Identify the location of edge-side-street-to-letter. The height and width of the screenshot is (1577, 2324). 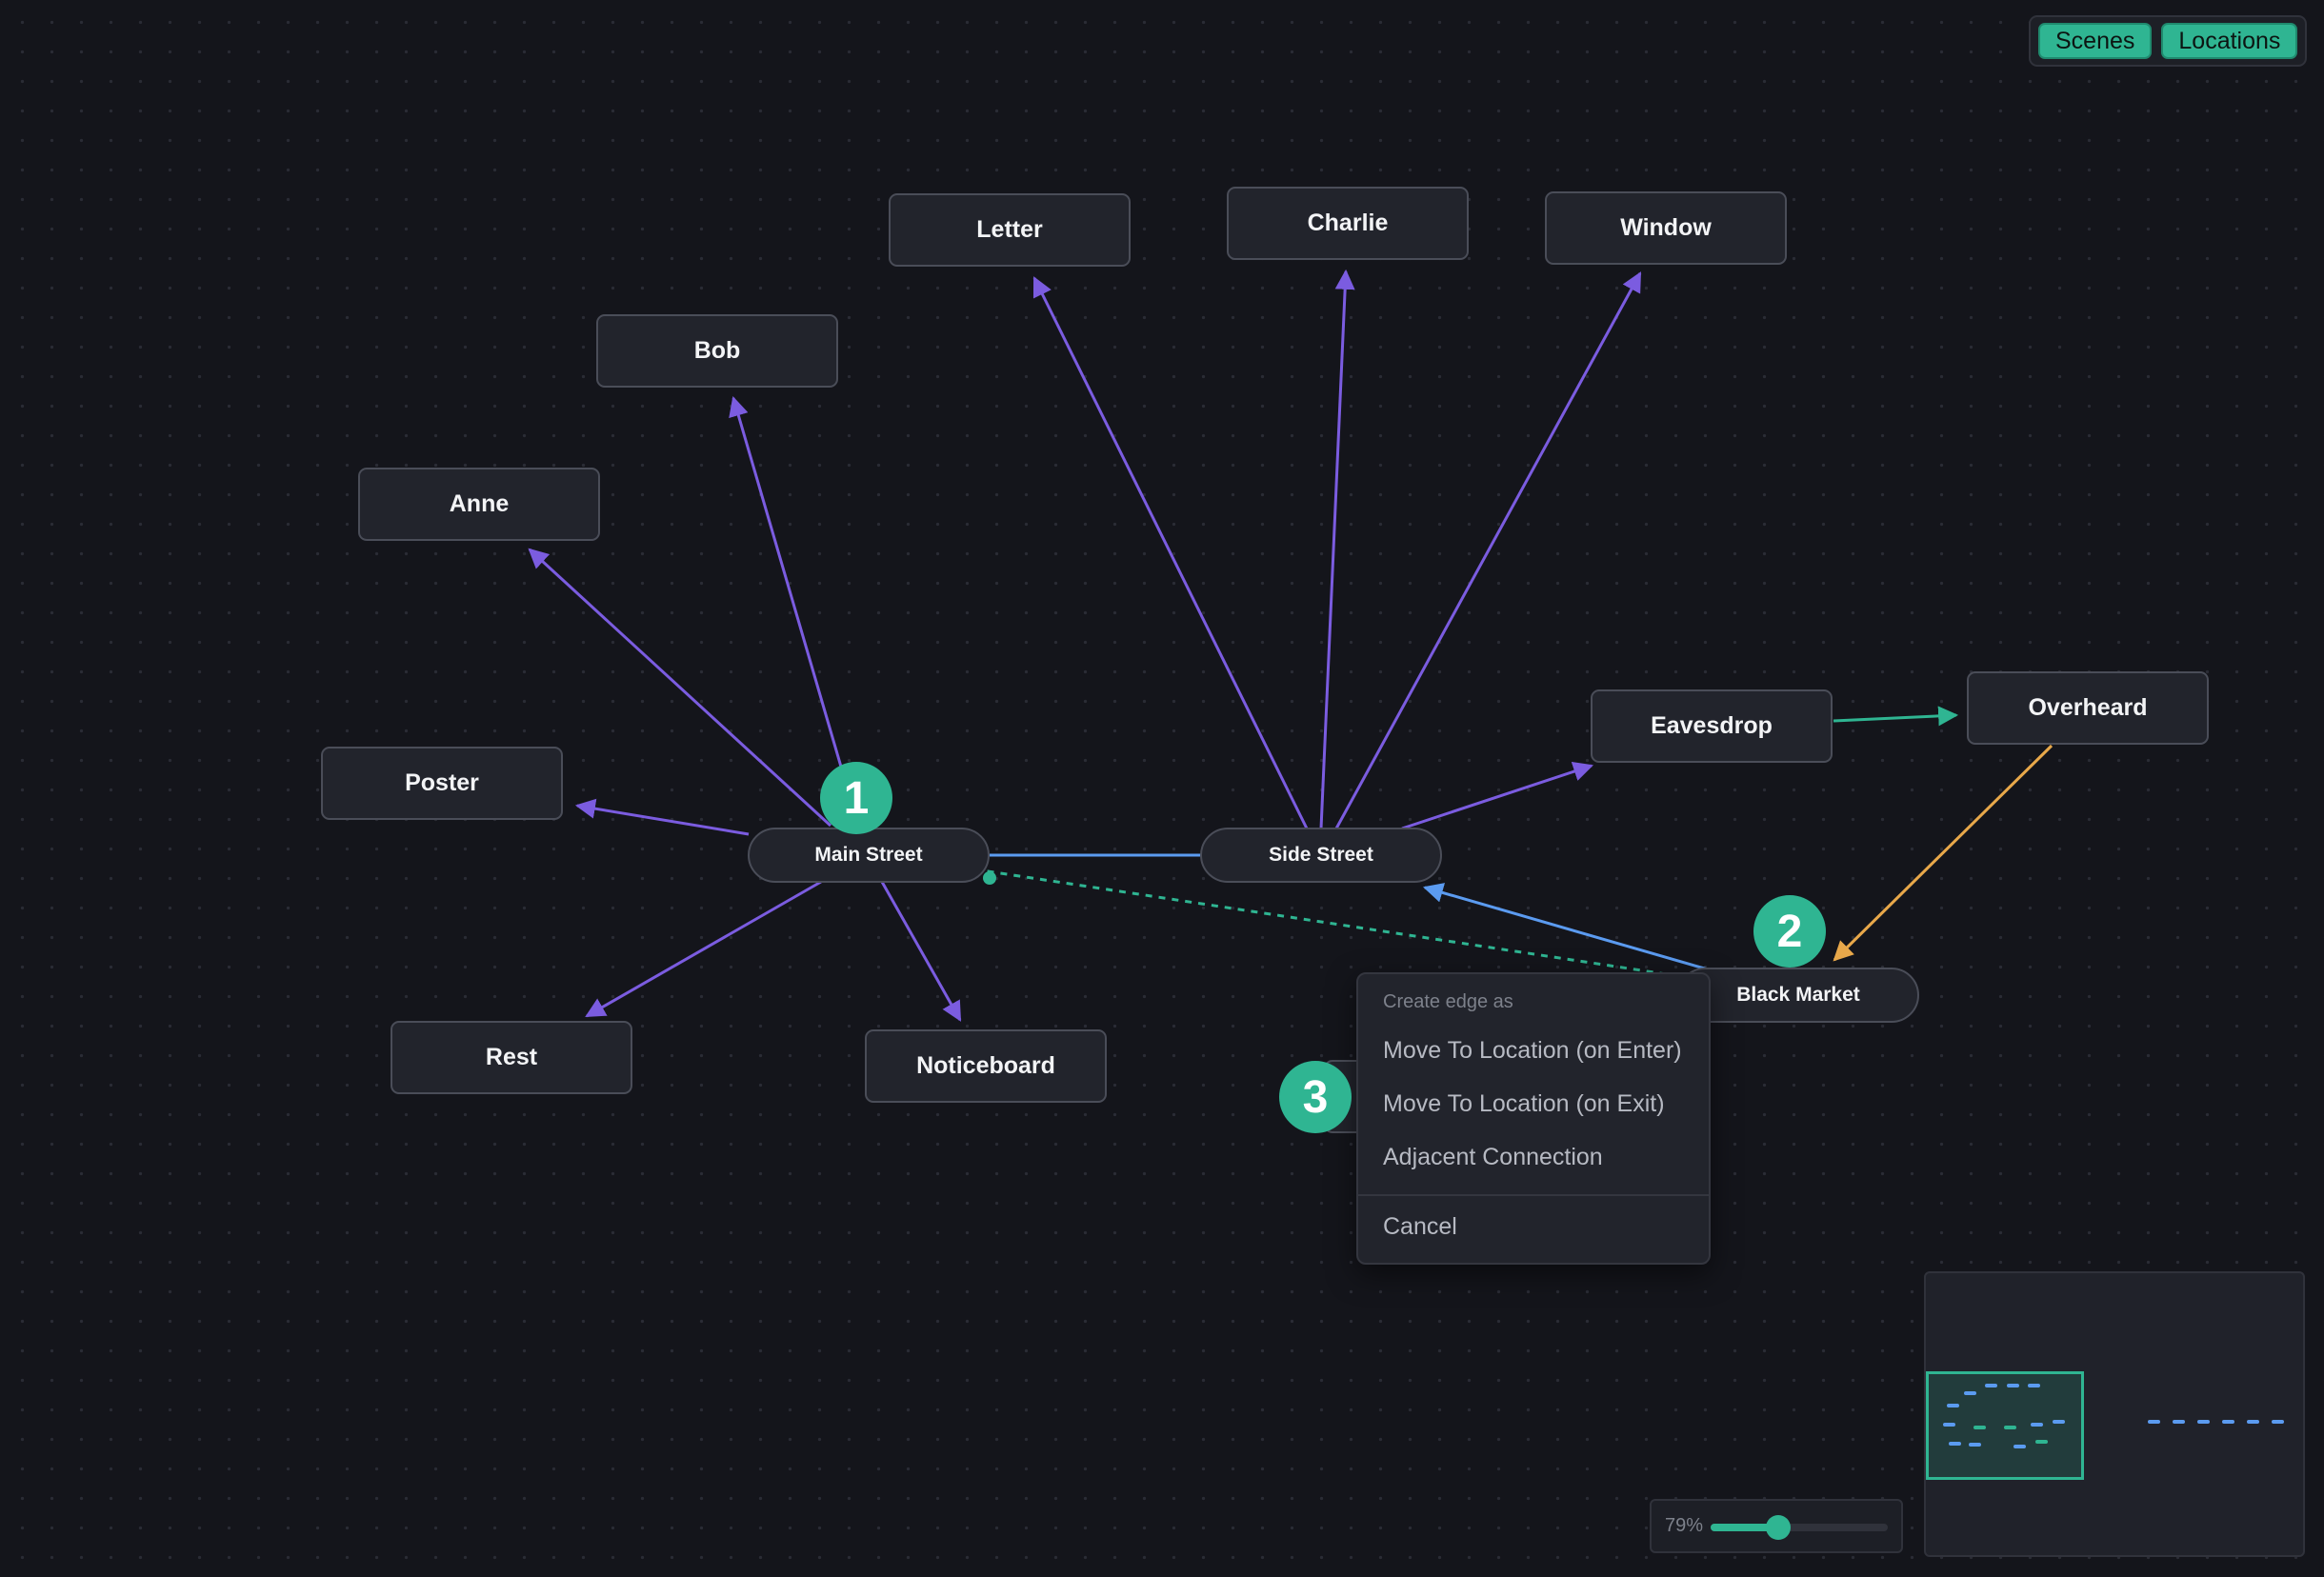
(1170, 552).